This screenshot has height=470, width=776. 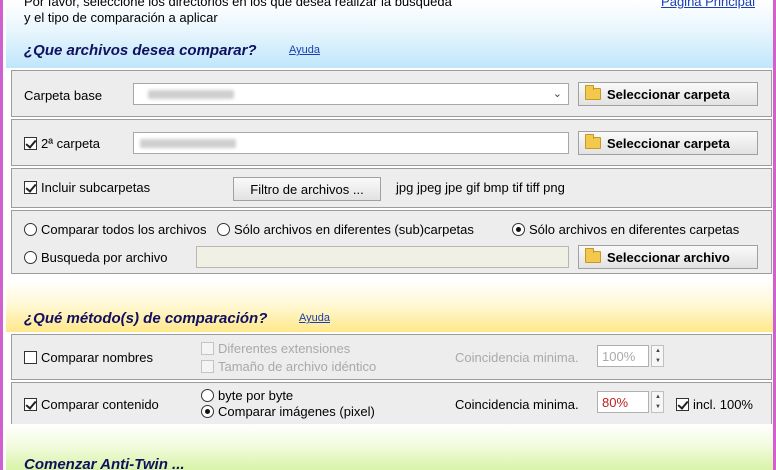 What do you see at coordinates (146, 318) in the screenshot?
I see `method-section-title: ¿Qué método(s) de comparación?` at bounding box center [146, 318].